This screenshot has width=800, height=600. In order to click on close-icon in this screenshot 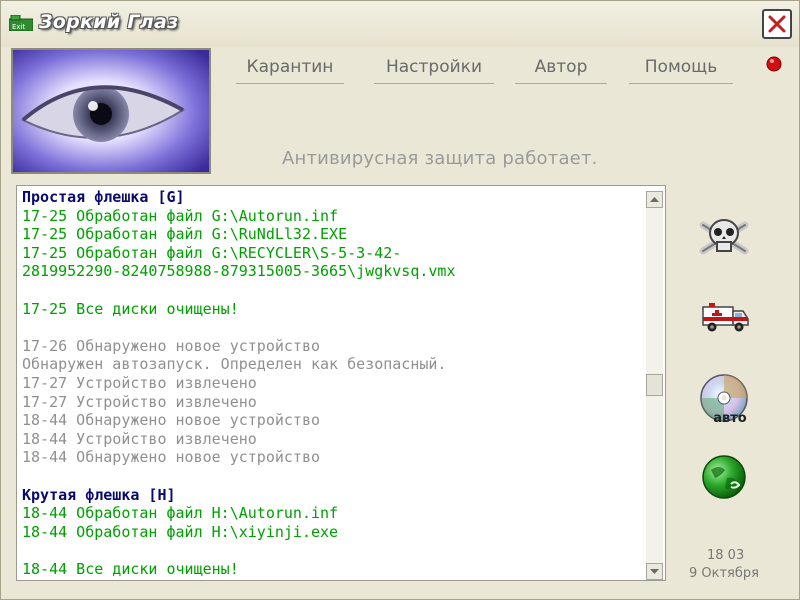, I will do `click(777, 24)`.